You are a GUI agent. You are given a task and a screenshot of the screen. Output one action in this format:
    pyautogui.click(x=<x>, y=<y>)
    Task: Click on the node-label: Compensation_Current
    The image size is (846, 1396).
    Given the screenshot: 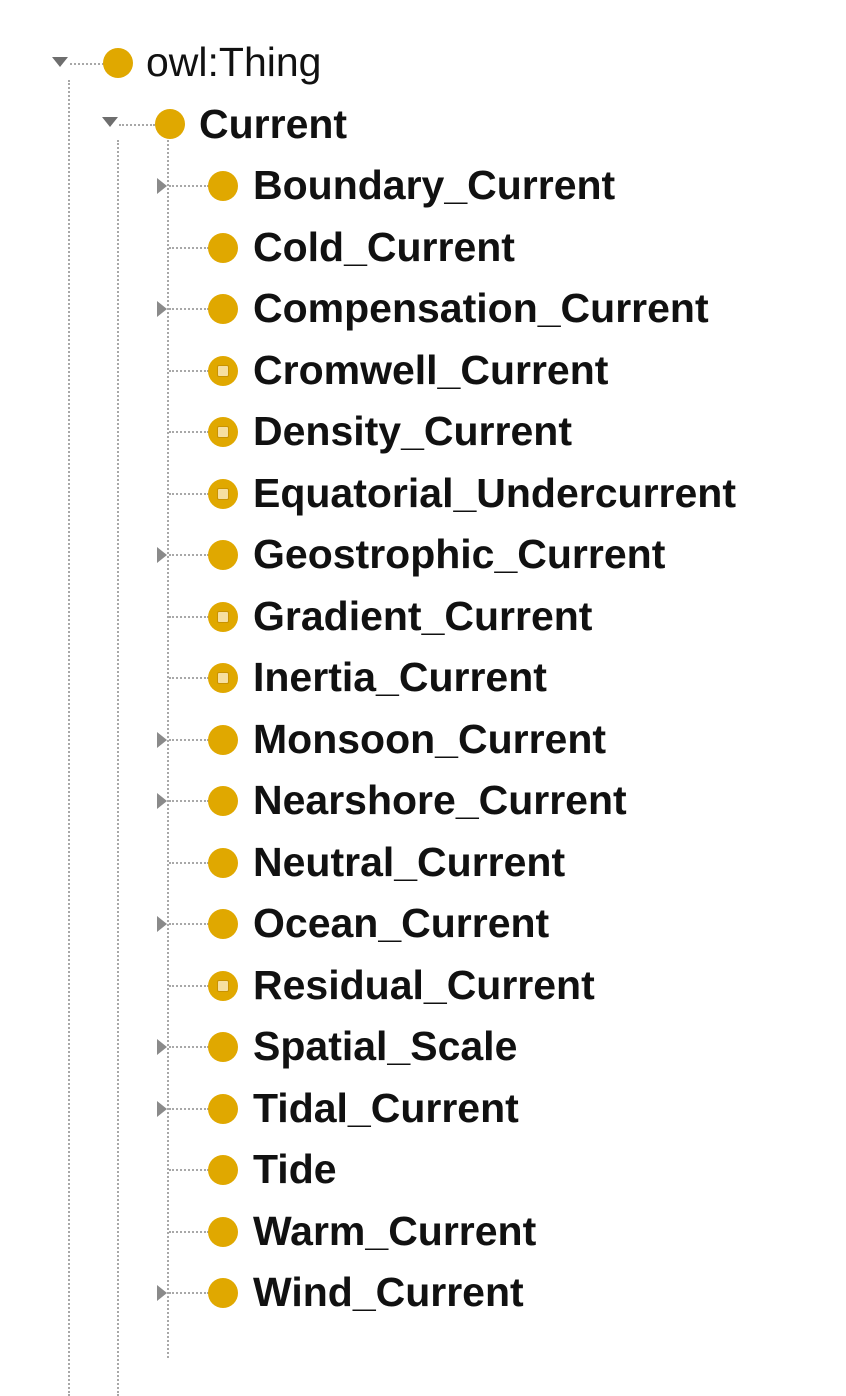 What is the action you would take?
    pyautogui.click(x=481, y=308)
    